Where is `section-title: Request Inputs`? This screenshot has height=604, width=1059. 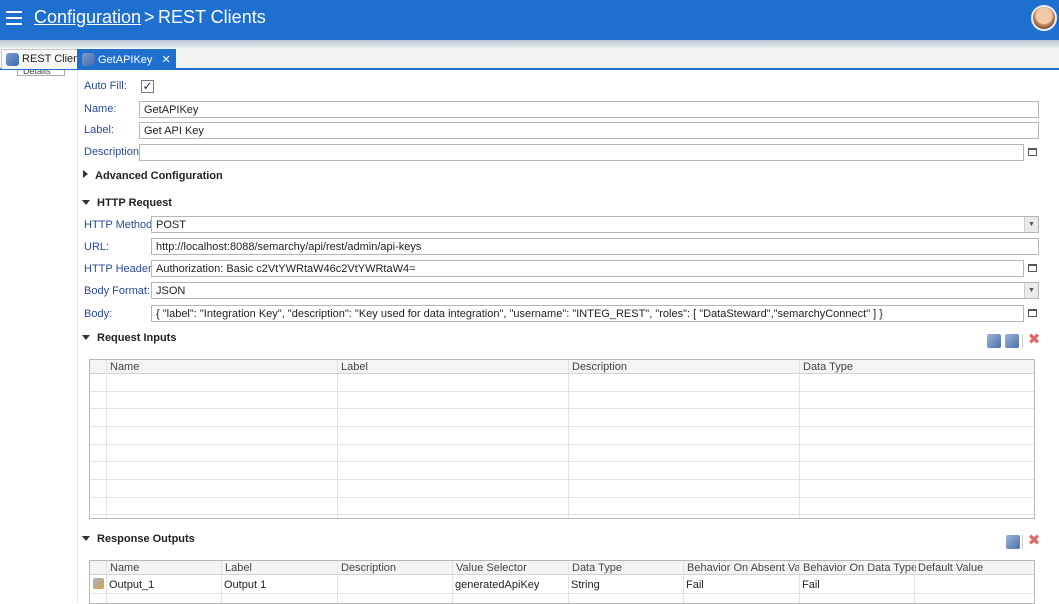
section-title: Request Inputs is located at coordinates (137, 338).